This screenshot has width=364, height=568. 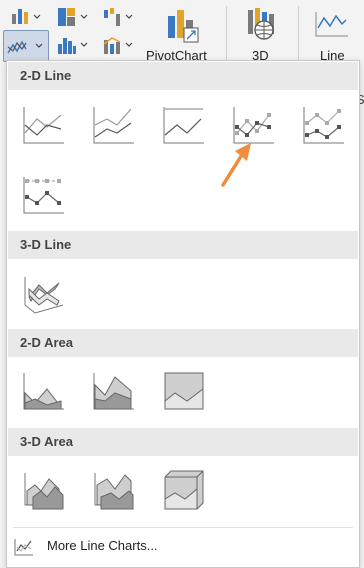 I want to click on 100-stacked-line-chart-icon, so click(x=183, y=125).